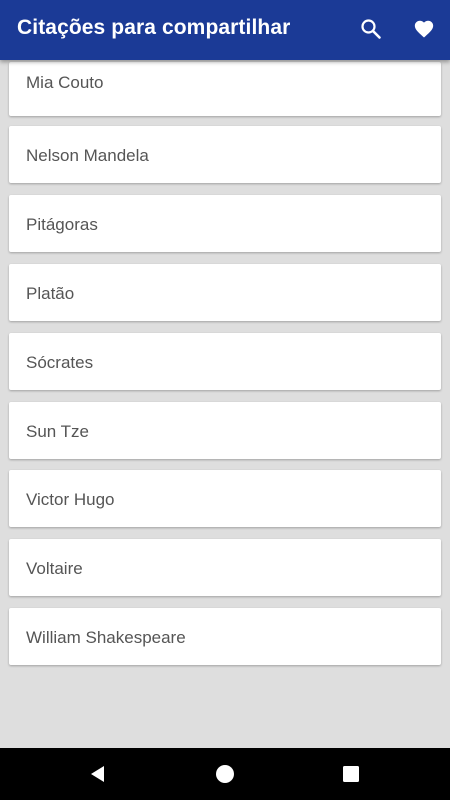 This screenshot has height=800, width=450. I want to click on author-name: Platão, so click(50, 293).